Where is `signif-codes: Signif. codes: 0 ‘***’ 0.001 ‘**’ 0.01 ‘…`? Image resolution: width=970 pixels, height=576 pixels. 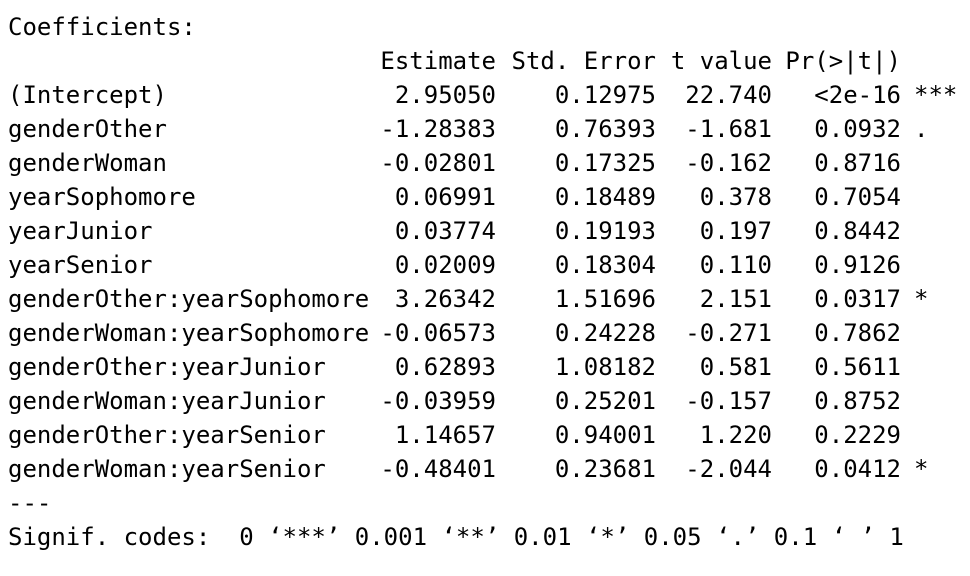
signif-codes: Signif. codes: 0 ‘***’ 0.001 ‘**’ 0.01 ‘… is located at coordinates (456, 537).